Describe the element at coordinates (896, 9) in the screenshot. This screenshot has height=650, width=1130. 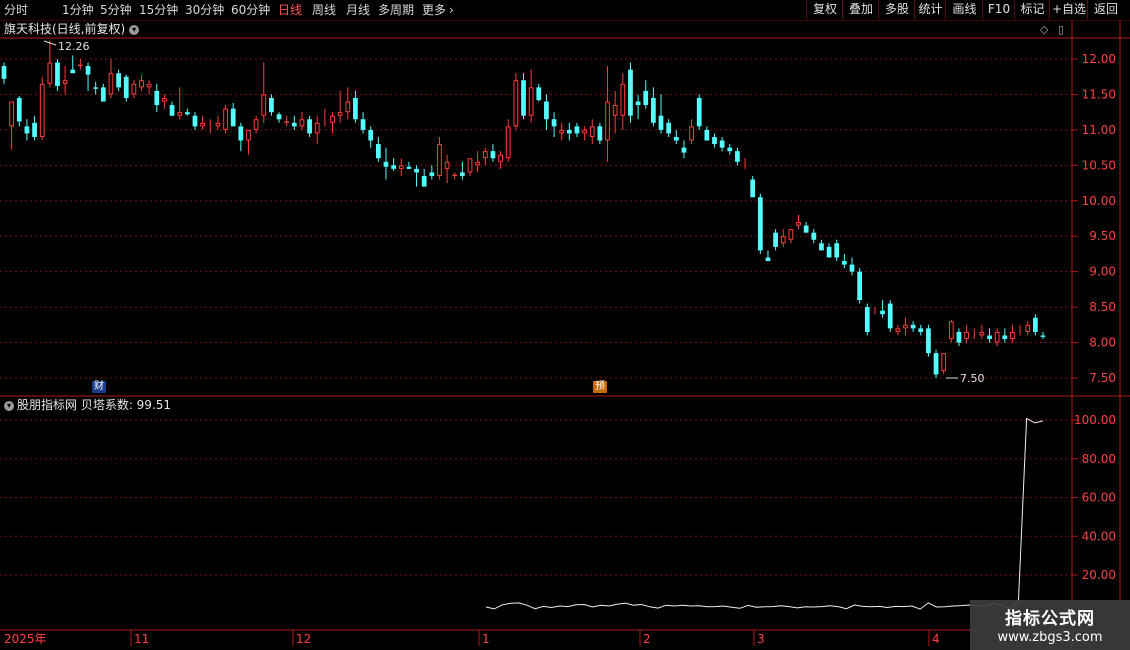
I see `multi-stock-button: 多股` at that location.